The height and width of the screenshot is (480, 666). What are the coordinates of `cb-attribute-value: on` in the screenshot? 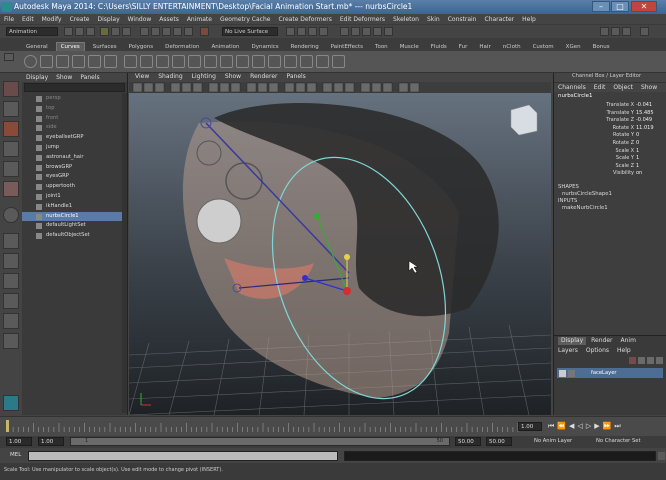 It's located at (651, 174).